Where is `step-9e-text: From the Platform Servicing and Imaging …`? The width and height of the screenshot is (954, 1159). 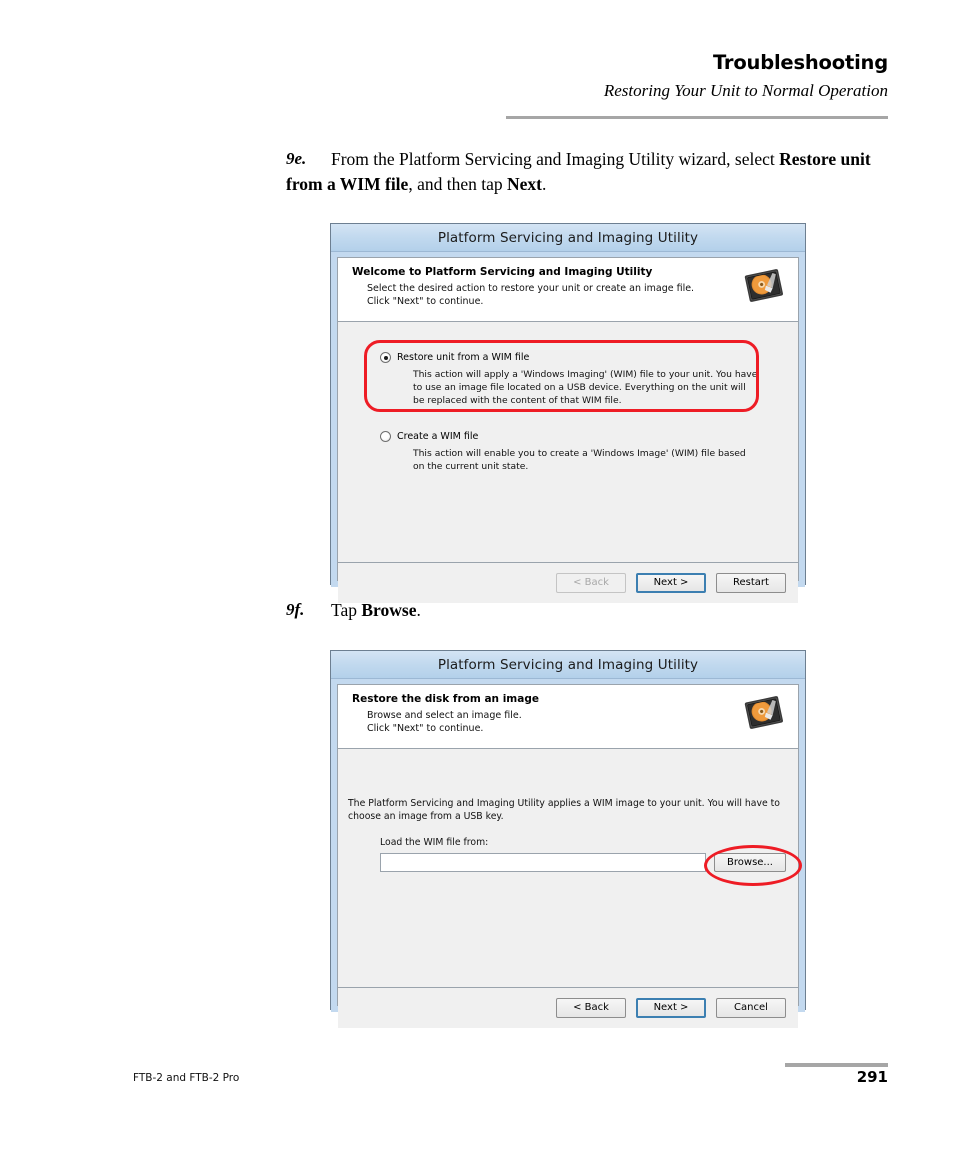 step-9e-text: From the Platform Servicing and Imaging … is located at coordinates (578, 171).